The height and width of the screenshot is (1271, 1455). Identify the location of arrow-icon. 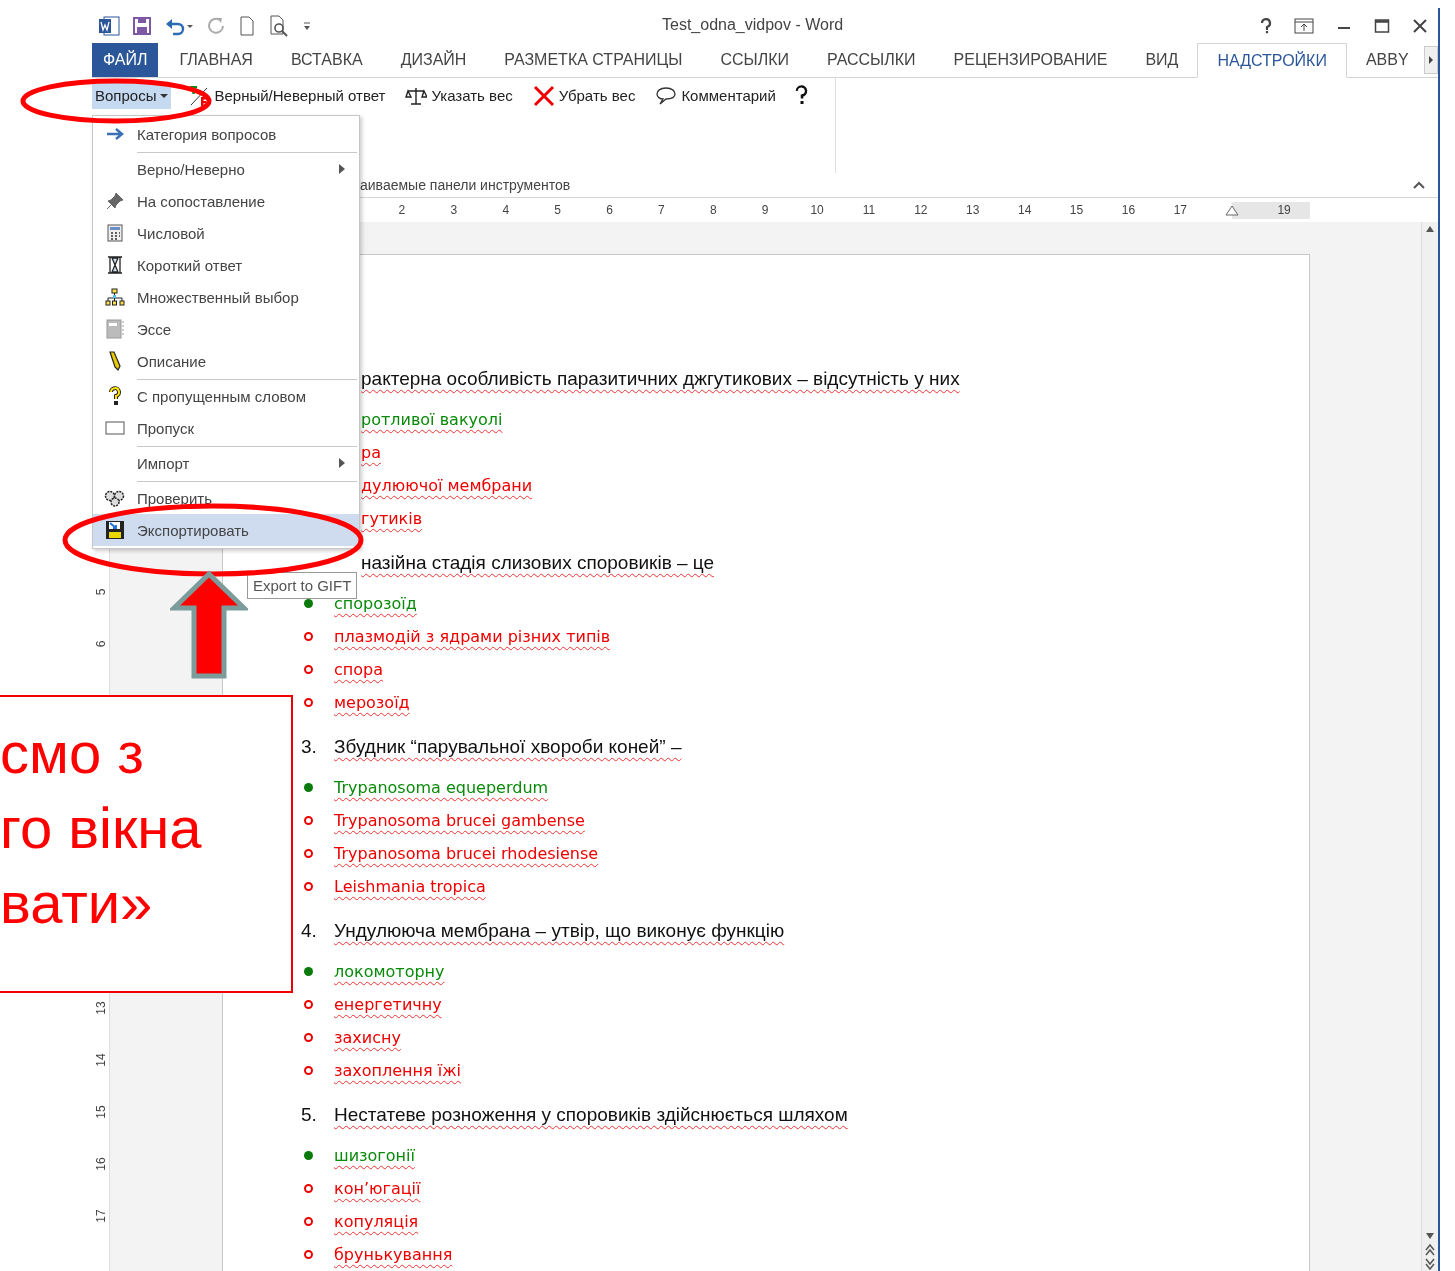
(115, 134).